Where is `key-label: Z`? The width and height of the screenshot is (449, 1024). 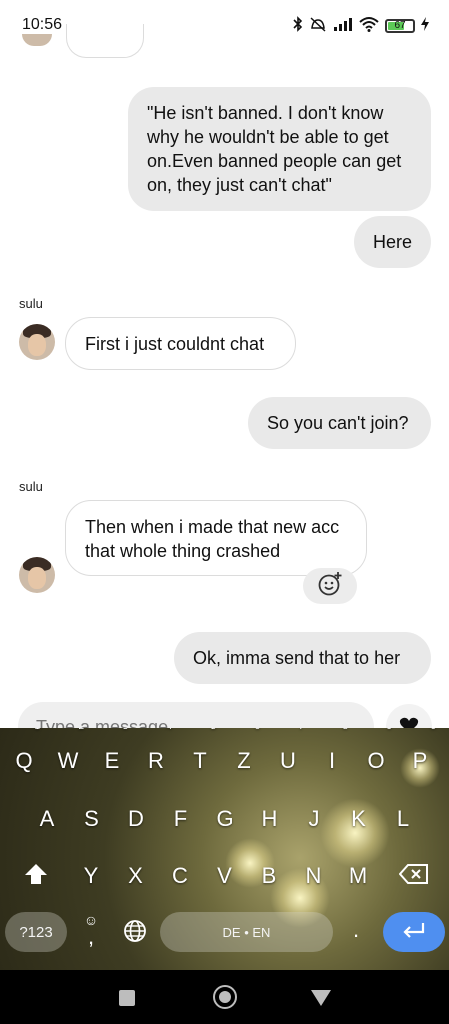
key-label: Z is located at coordinates (244, 760).